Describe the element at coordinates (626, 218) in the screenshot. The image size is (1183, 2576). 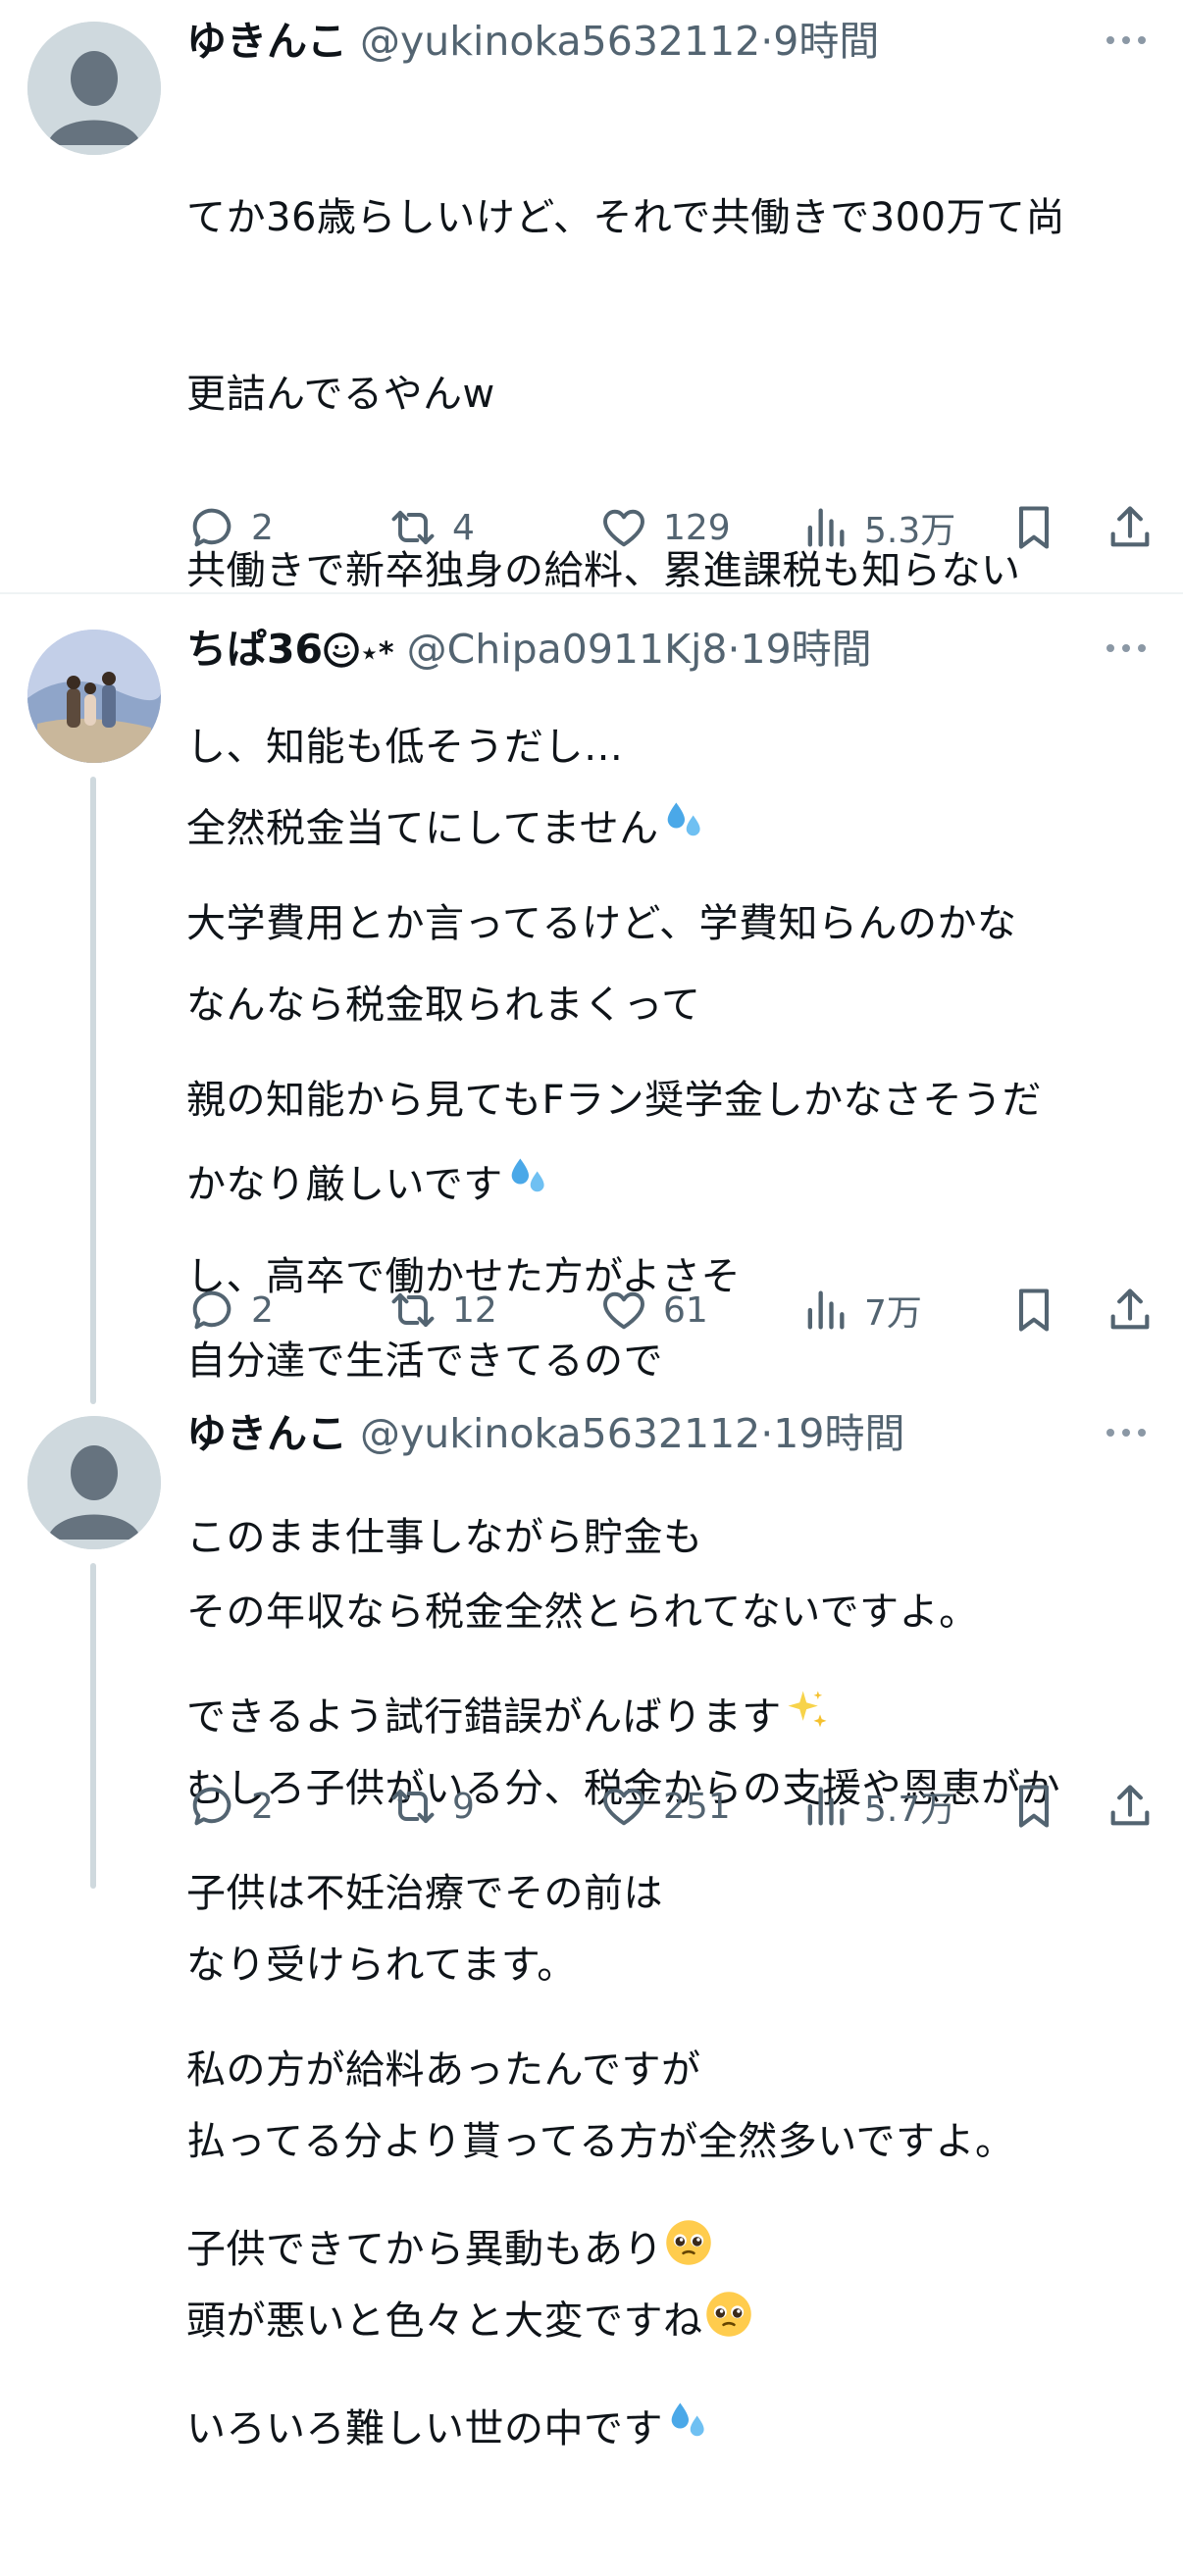
I see `text-line: てか36歳らしいけど、それで共働きで300万て尚` at that location.